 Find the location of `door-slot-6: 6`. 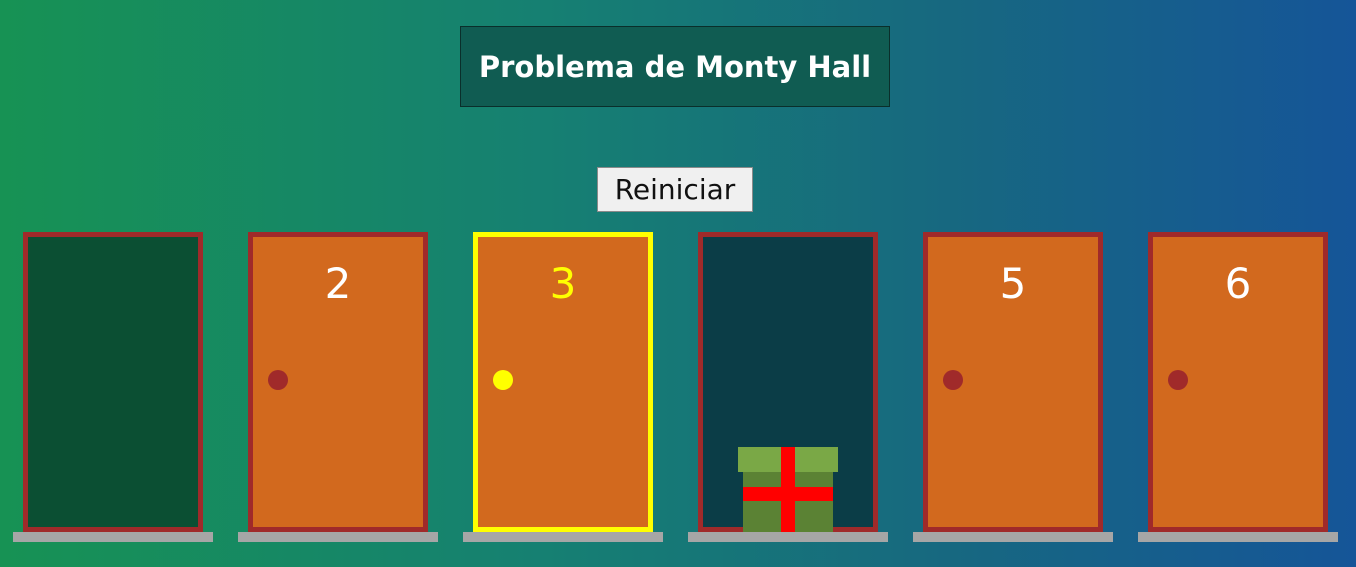

door-slot-6: 6 is located at coordinates (1238, 387).